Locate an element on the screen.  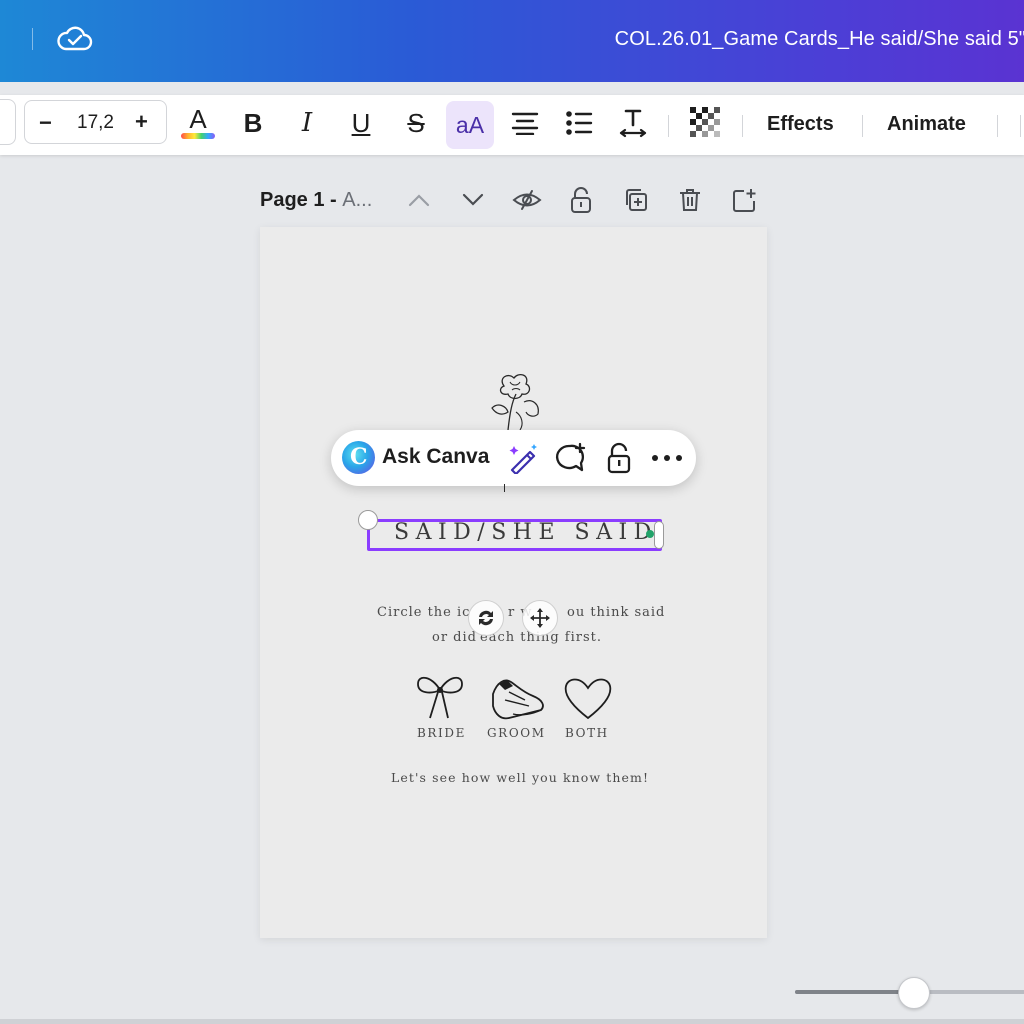
page-up-button is located at coordinates (419, 200).